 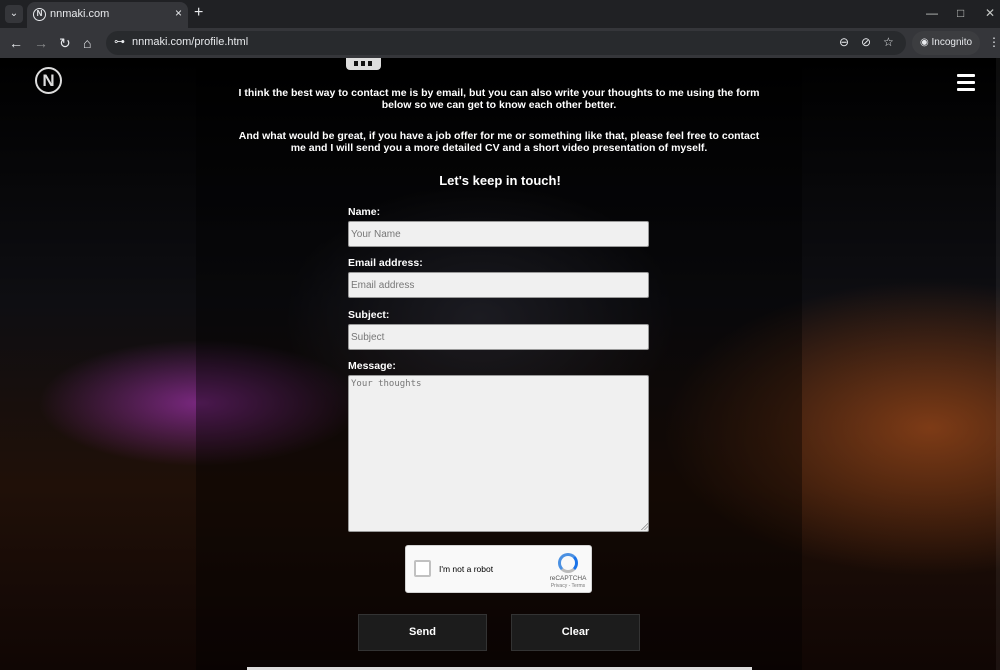 I want to click on site-info-icon: ⊶, so click(x=119, y=41).